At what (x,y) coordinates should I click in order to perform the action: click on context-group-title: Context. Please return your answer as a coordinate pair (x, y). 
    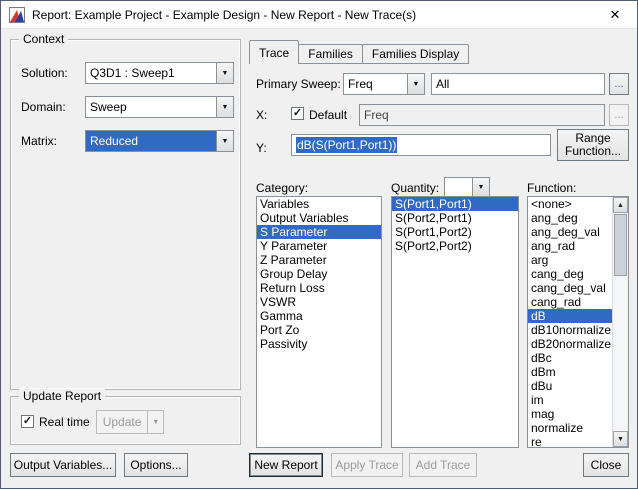
    Looking at the image, I should click on (44, 39).